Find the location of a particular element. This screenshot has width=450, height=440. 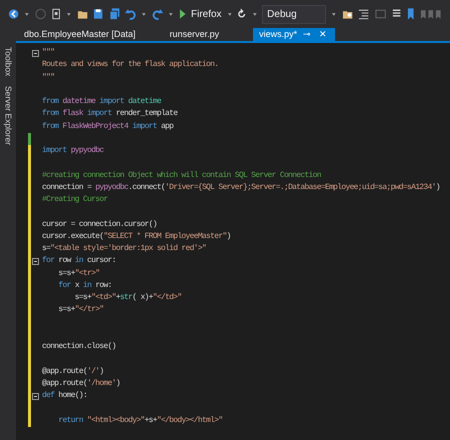

back-icon is located at coordinates (14, 14).